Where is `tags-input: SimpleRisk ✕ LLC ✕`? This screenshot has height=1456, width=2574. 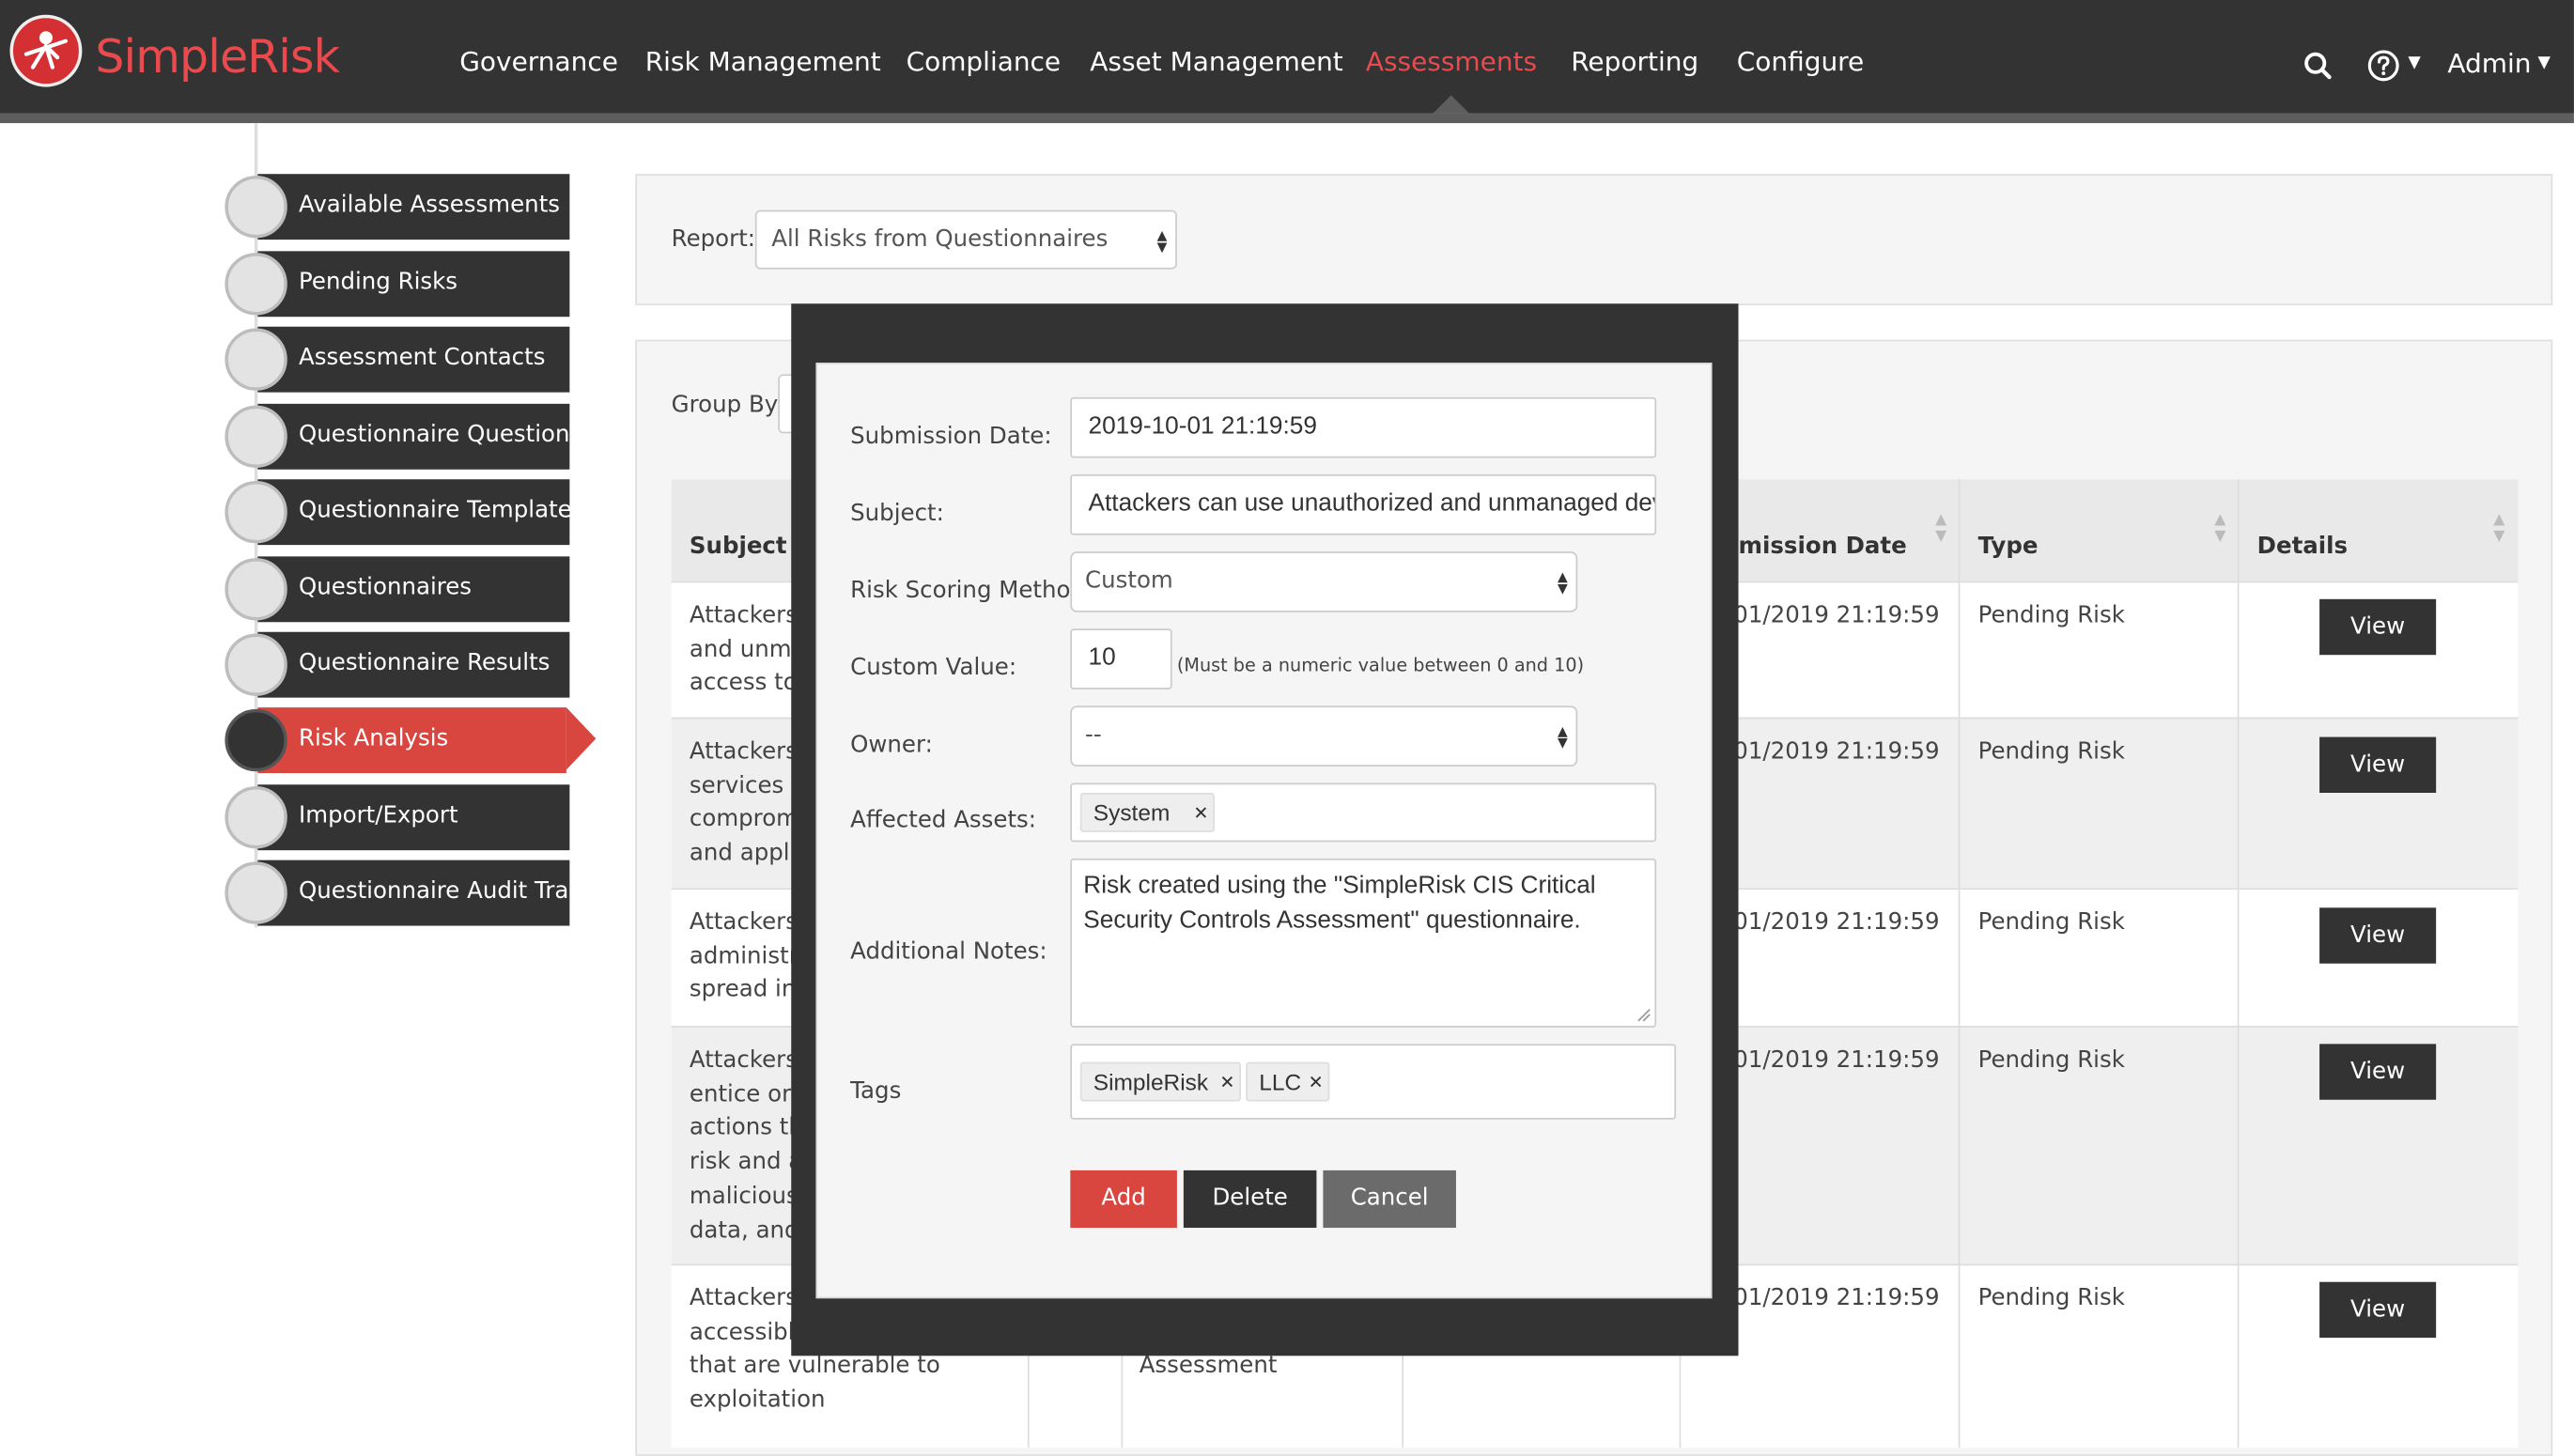 tags-input: SimpleRisk ✕ LLC ✕ is located at coordinates (1373, 1082).